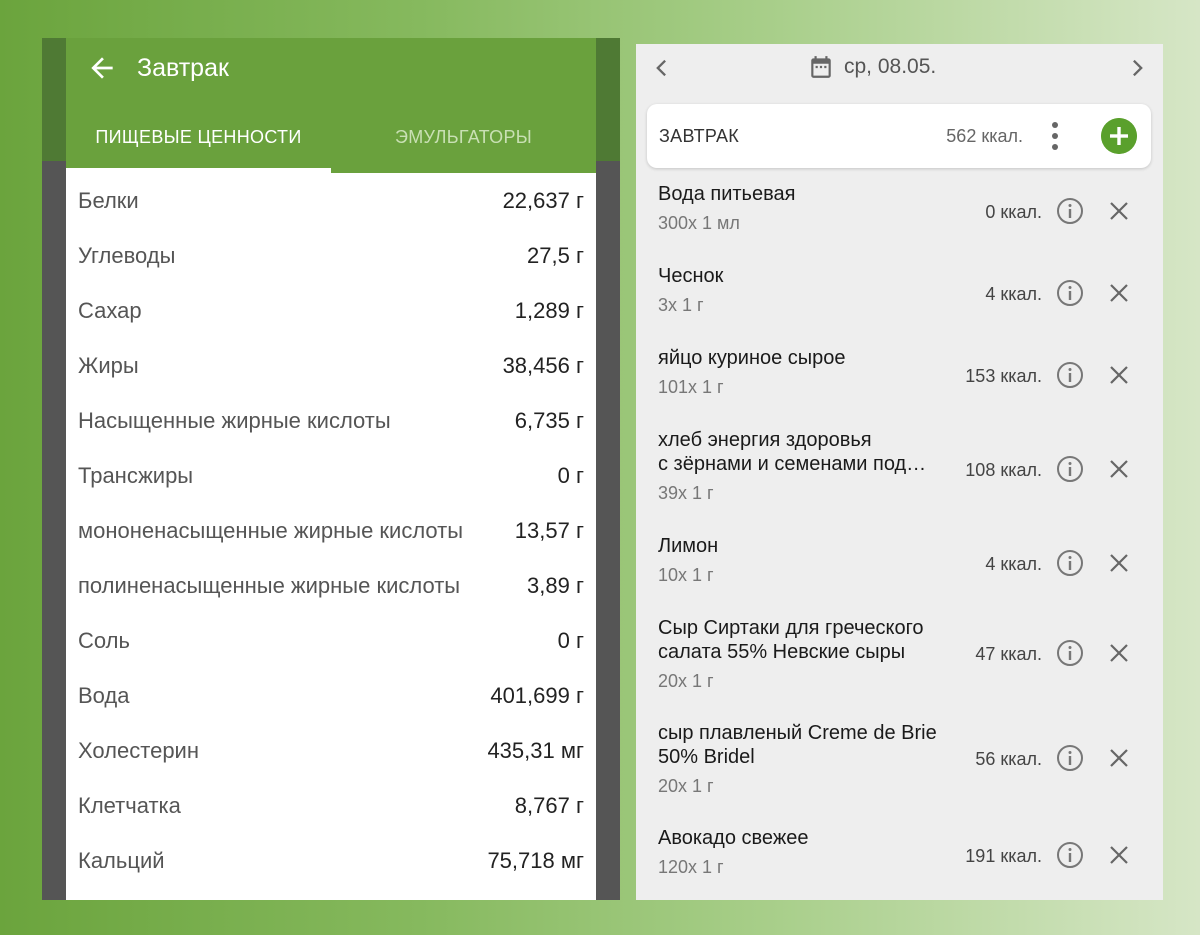 Image resolution: width=1200 pixels, height=935 pixels. What do you see at coordinates (903, 569) in the screenshot?
I see `food-item: Лимон 10x 1 г 4 ккал.` at bounding box center [903, 569].